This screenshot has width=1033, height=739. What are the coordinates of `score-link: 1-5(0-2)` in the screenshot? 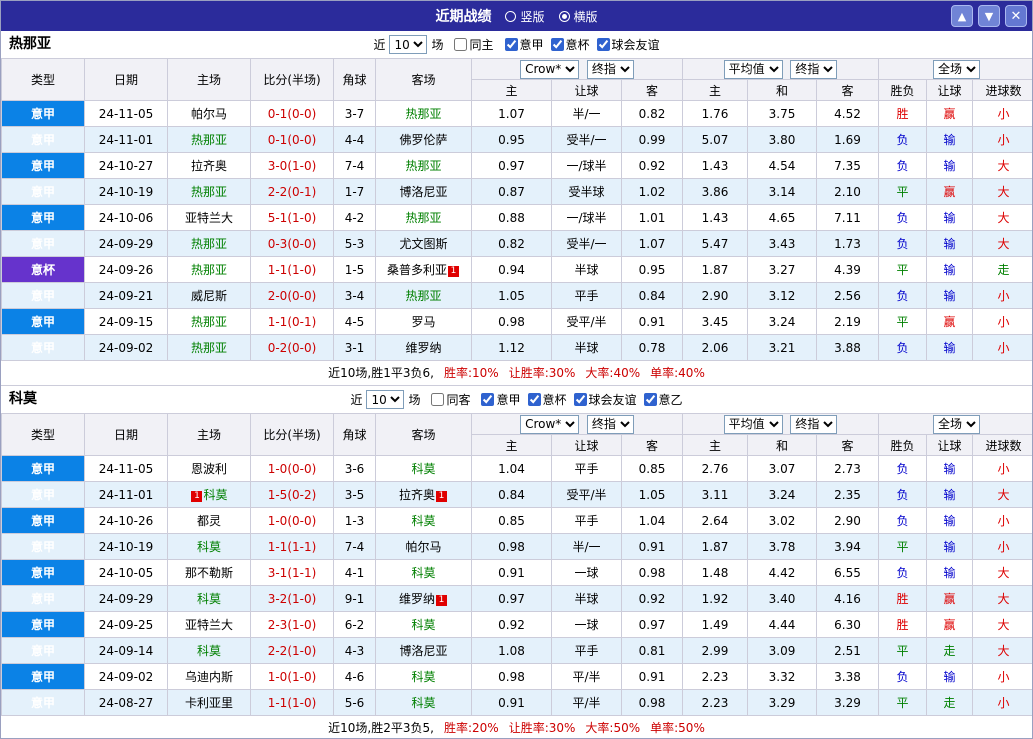 It's located at (292, 495).